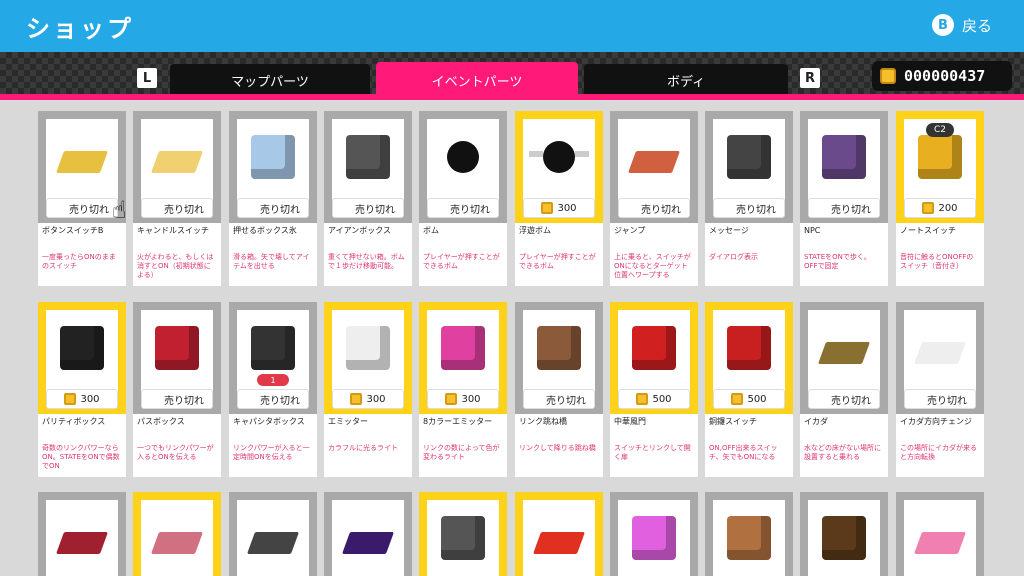 This screenshot has width=1024, height=576. Describe the element at coordinates (749, 198) in the screenshot. I see `item-card: 売り切れ メッセージ ダイアログ表示` at that location.